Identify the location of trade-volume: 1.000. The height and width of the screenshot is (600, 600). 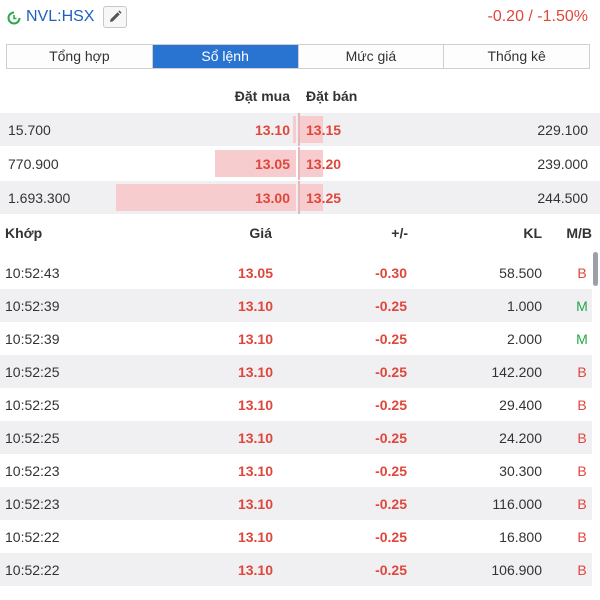
(524, 306).